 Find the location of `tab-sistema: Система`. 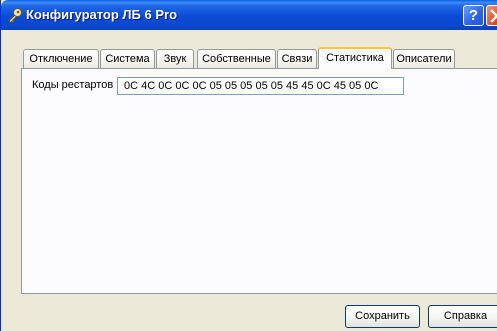

tab-sistema: Система is located at coordinates (127, 58).